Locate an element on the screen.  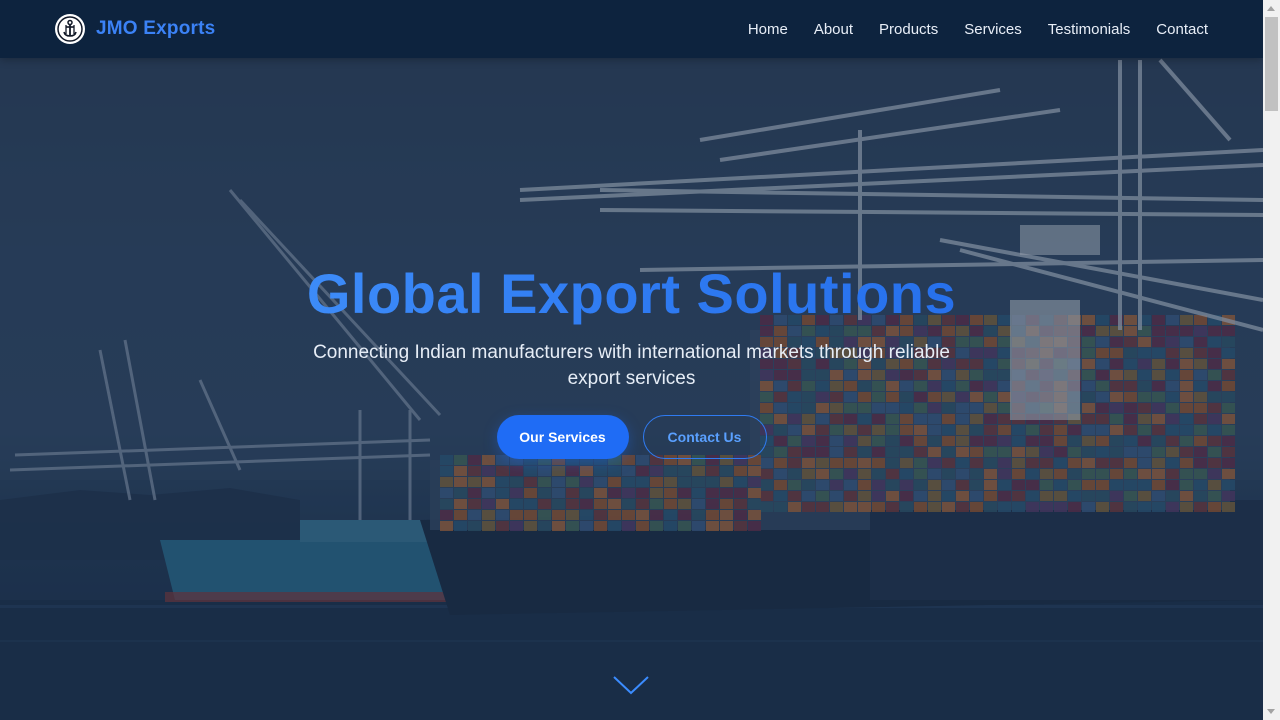
brand-name: JMO Exports is located at coordinates (156, 28).